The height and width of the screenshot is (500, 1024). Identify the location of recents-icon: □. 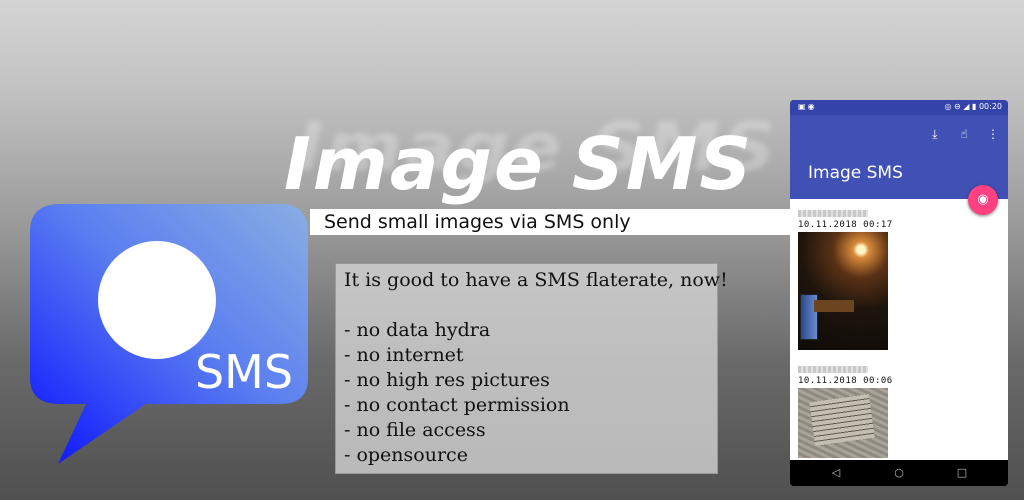
(962, 473).